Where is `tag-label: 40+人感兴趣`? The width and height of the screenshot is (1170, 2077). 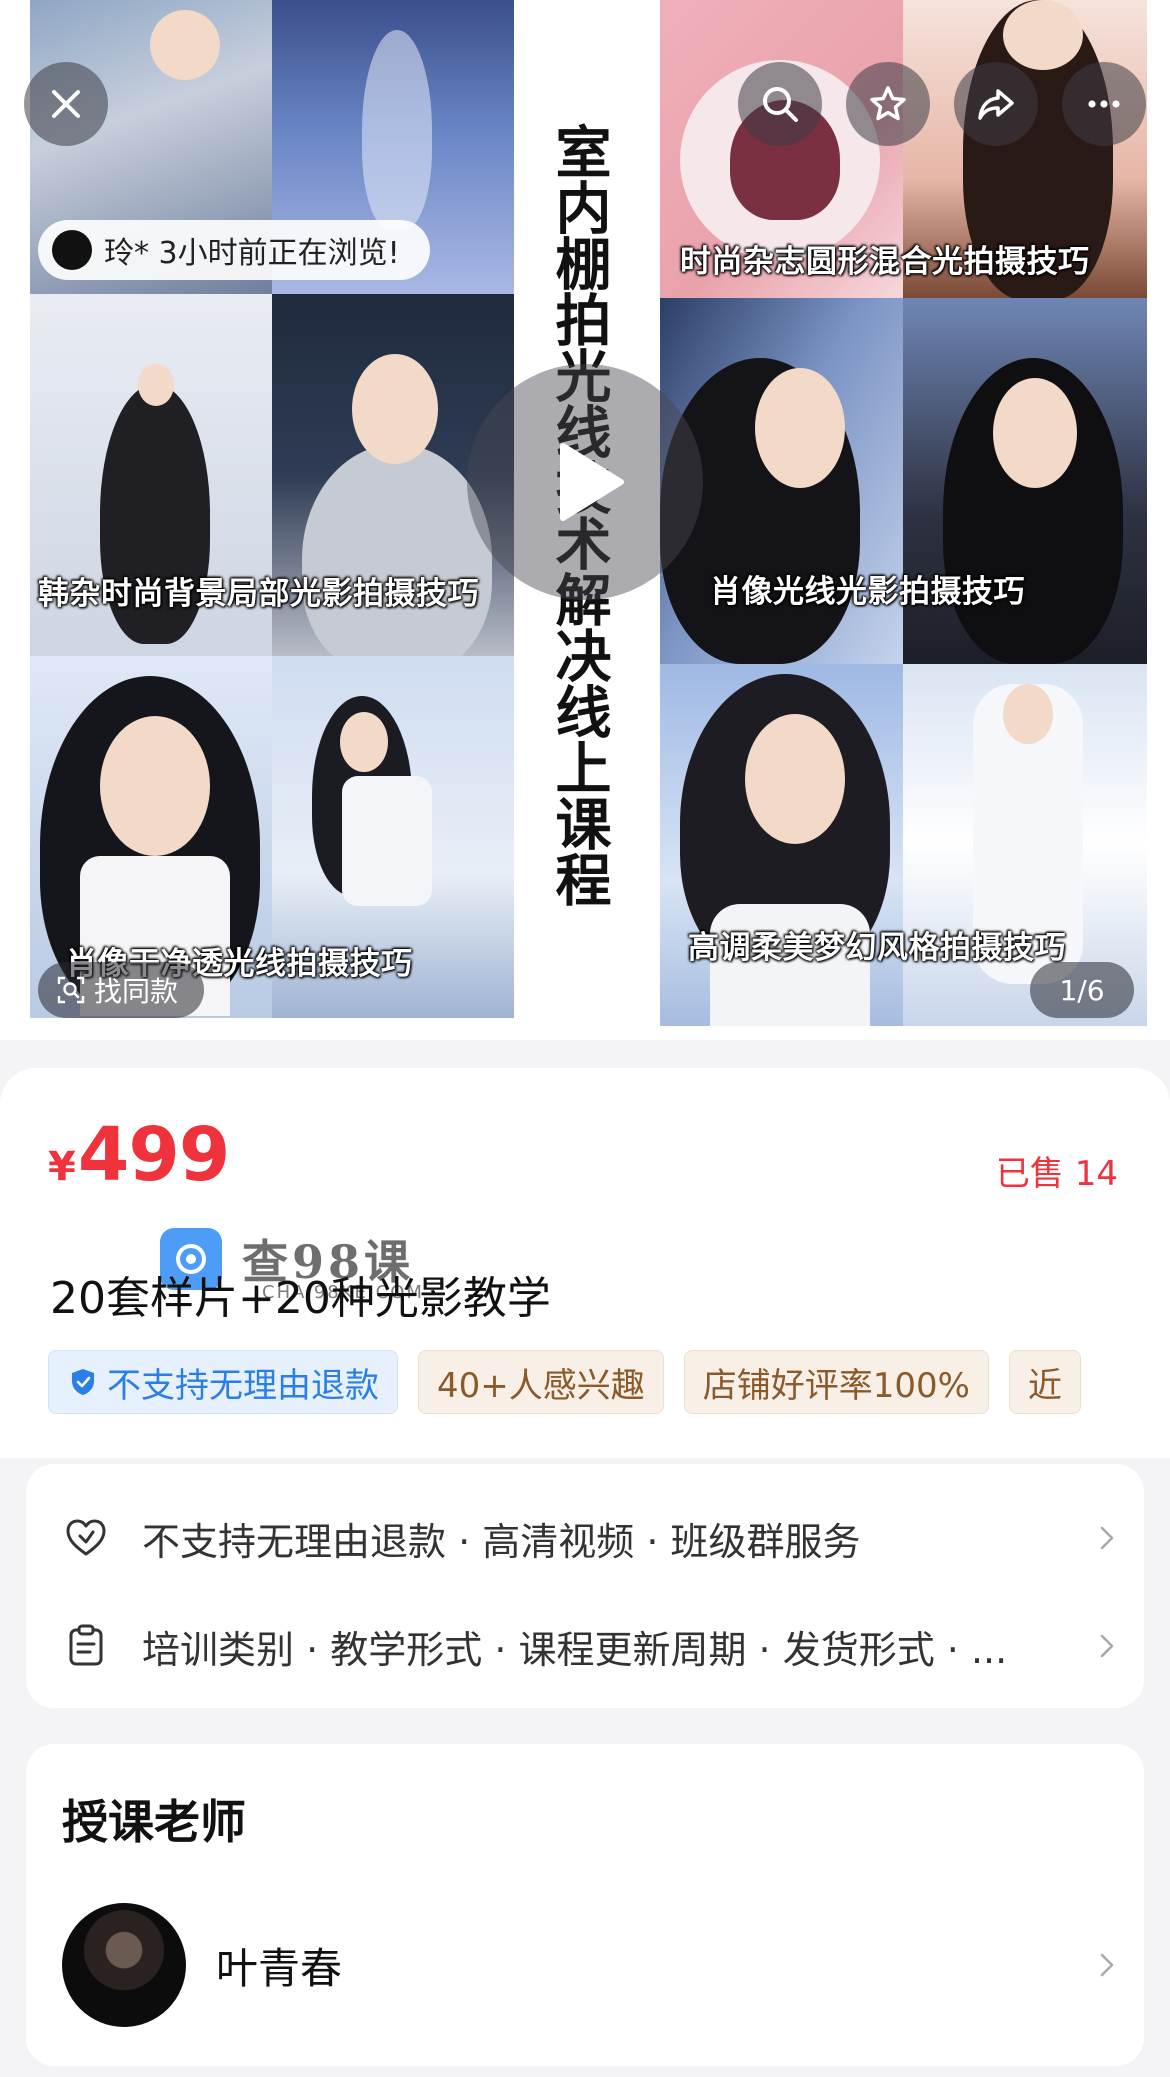
tag-label: 40+人感兴趣 is located at coordinates (541, 1385).